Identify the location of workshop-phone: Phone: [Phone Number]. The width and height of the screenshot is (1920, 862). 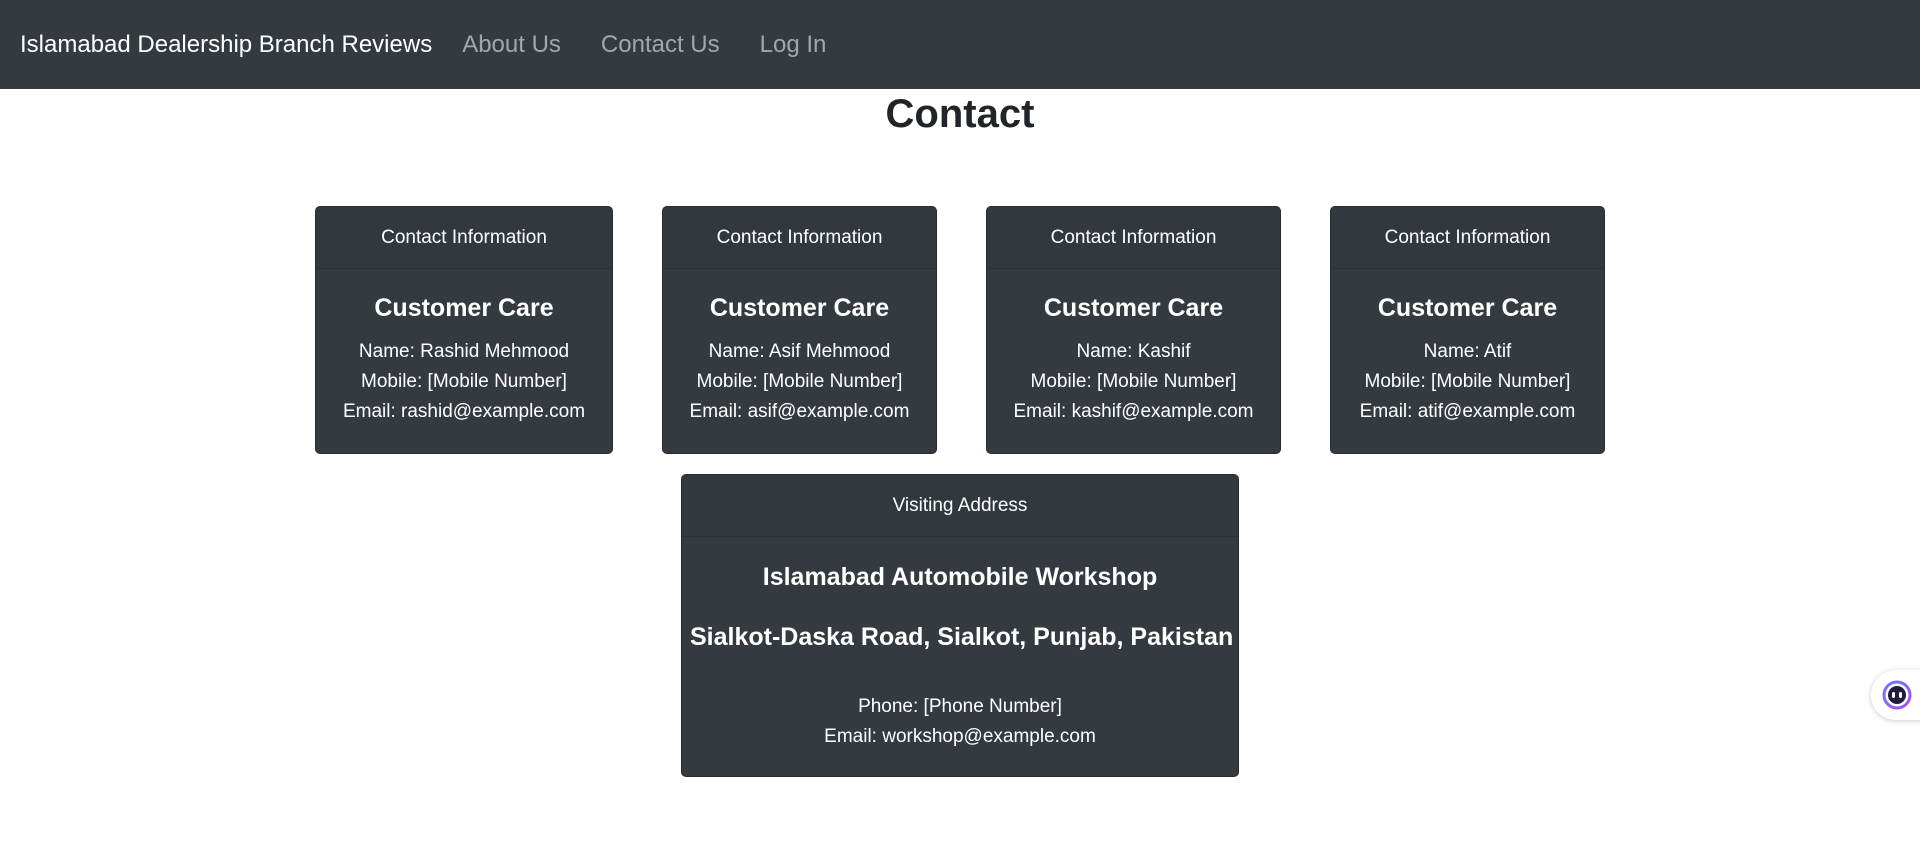
(960, 706).